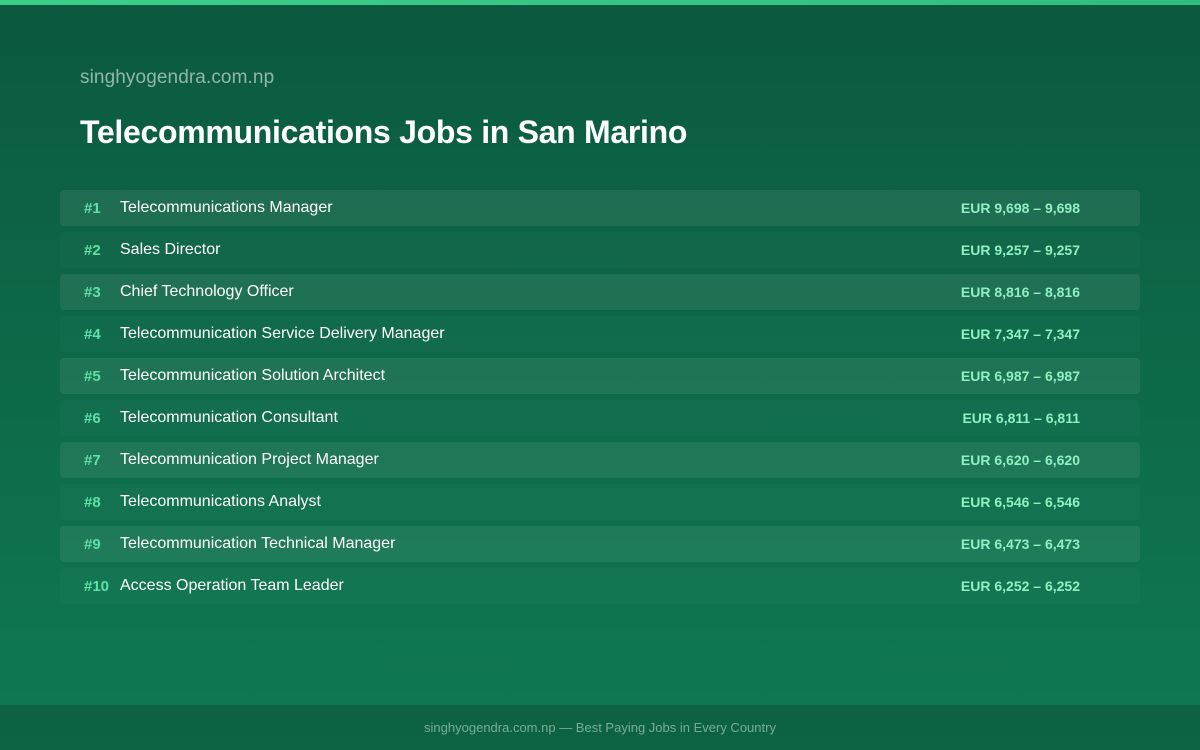 The height and width of the screenshot is (750, 1200). What do you see at coordinates (1020, 250) in the screenshot?
I see `job-salary: EUR 9,257 – 9,257` at bounding box center [1020, 250].